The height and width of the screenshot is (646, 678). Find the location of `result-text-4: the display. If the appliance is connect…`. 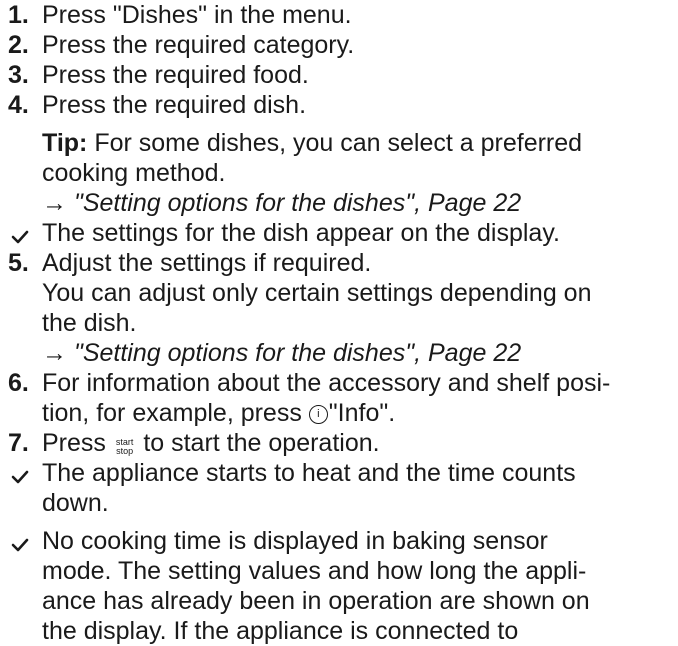

result-text-4: the display. If the appliance is connect… is located at coordinates (280, 631).